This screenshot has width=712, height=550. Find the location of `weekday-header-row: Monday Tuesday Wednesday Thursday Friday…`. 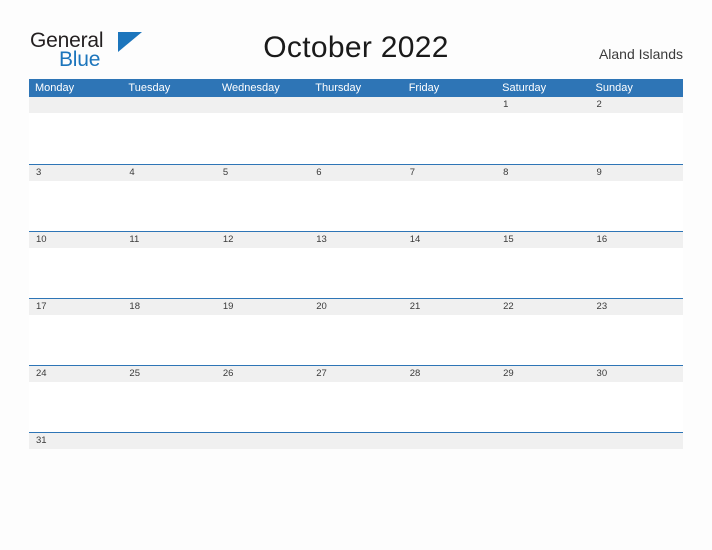

weekday-header-row: Monday Tuesday Wednesday Thursday Friday… is located at coordinates (356, 88).